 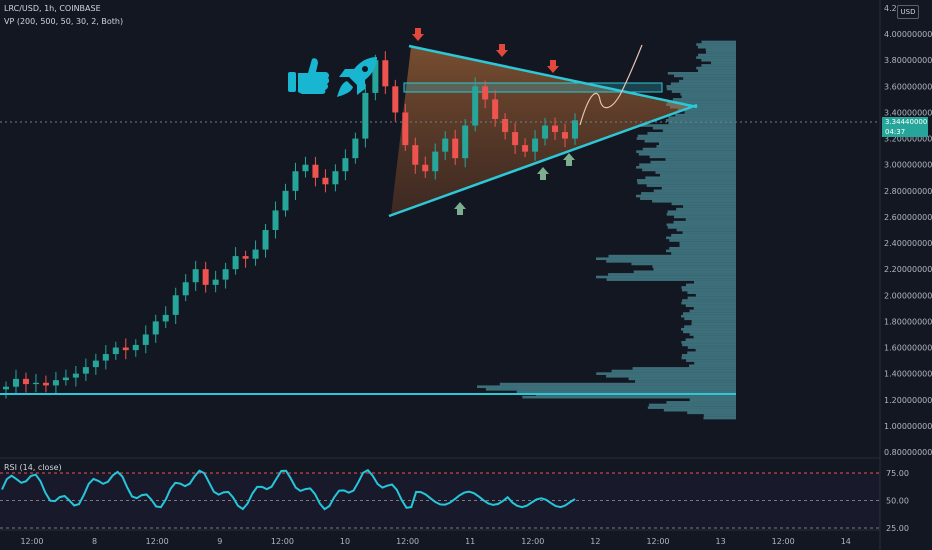 I want to click on rsi-level-label: 50.00, so click(x=897, y=501).